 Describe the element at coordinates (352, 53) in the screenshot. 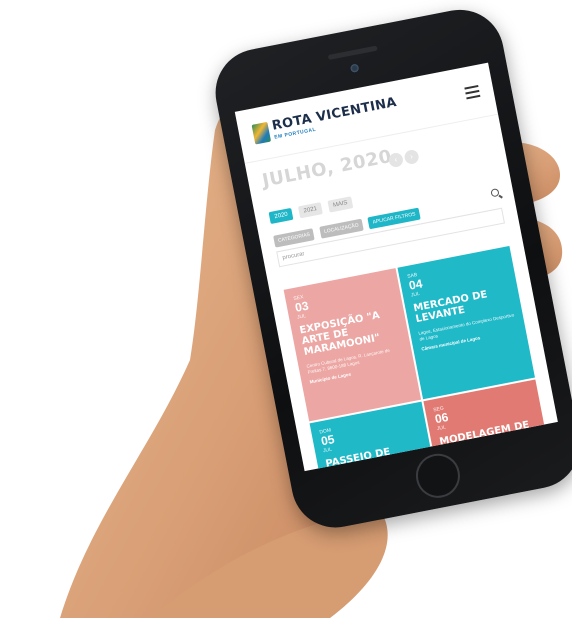

I see `phone-speaker` at that location.